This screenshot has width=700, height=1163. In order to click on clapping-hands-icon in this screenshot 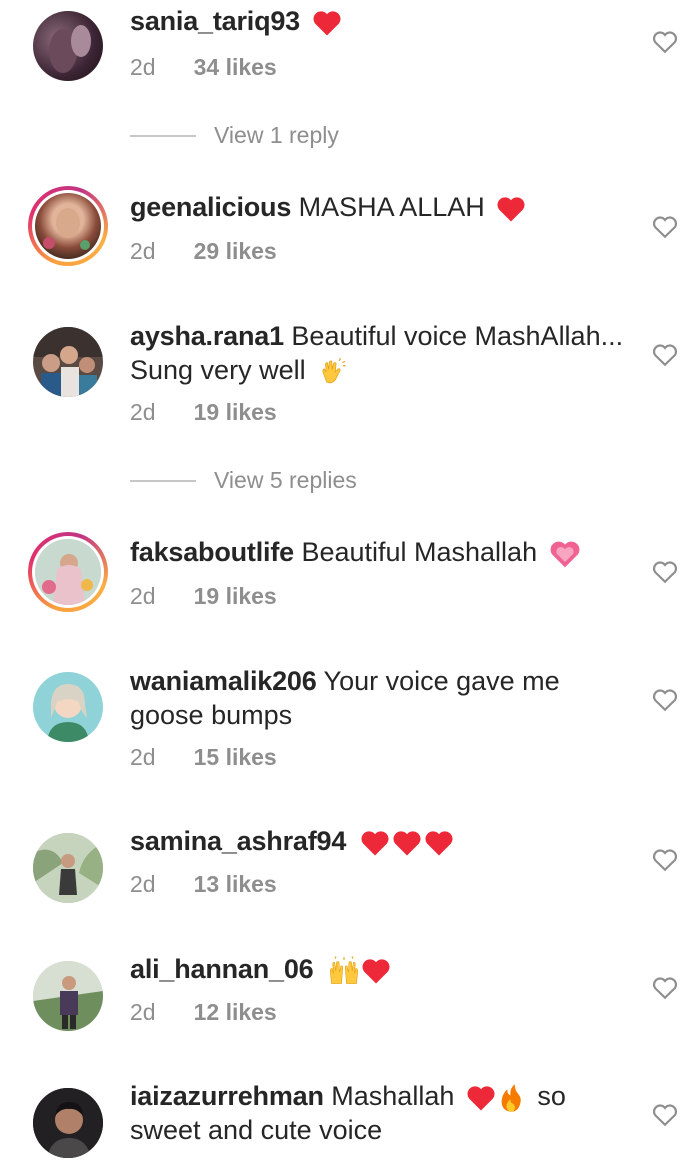, I will do `click(334, 370)`.